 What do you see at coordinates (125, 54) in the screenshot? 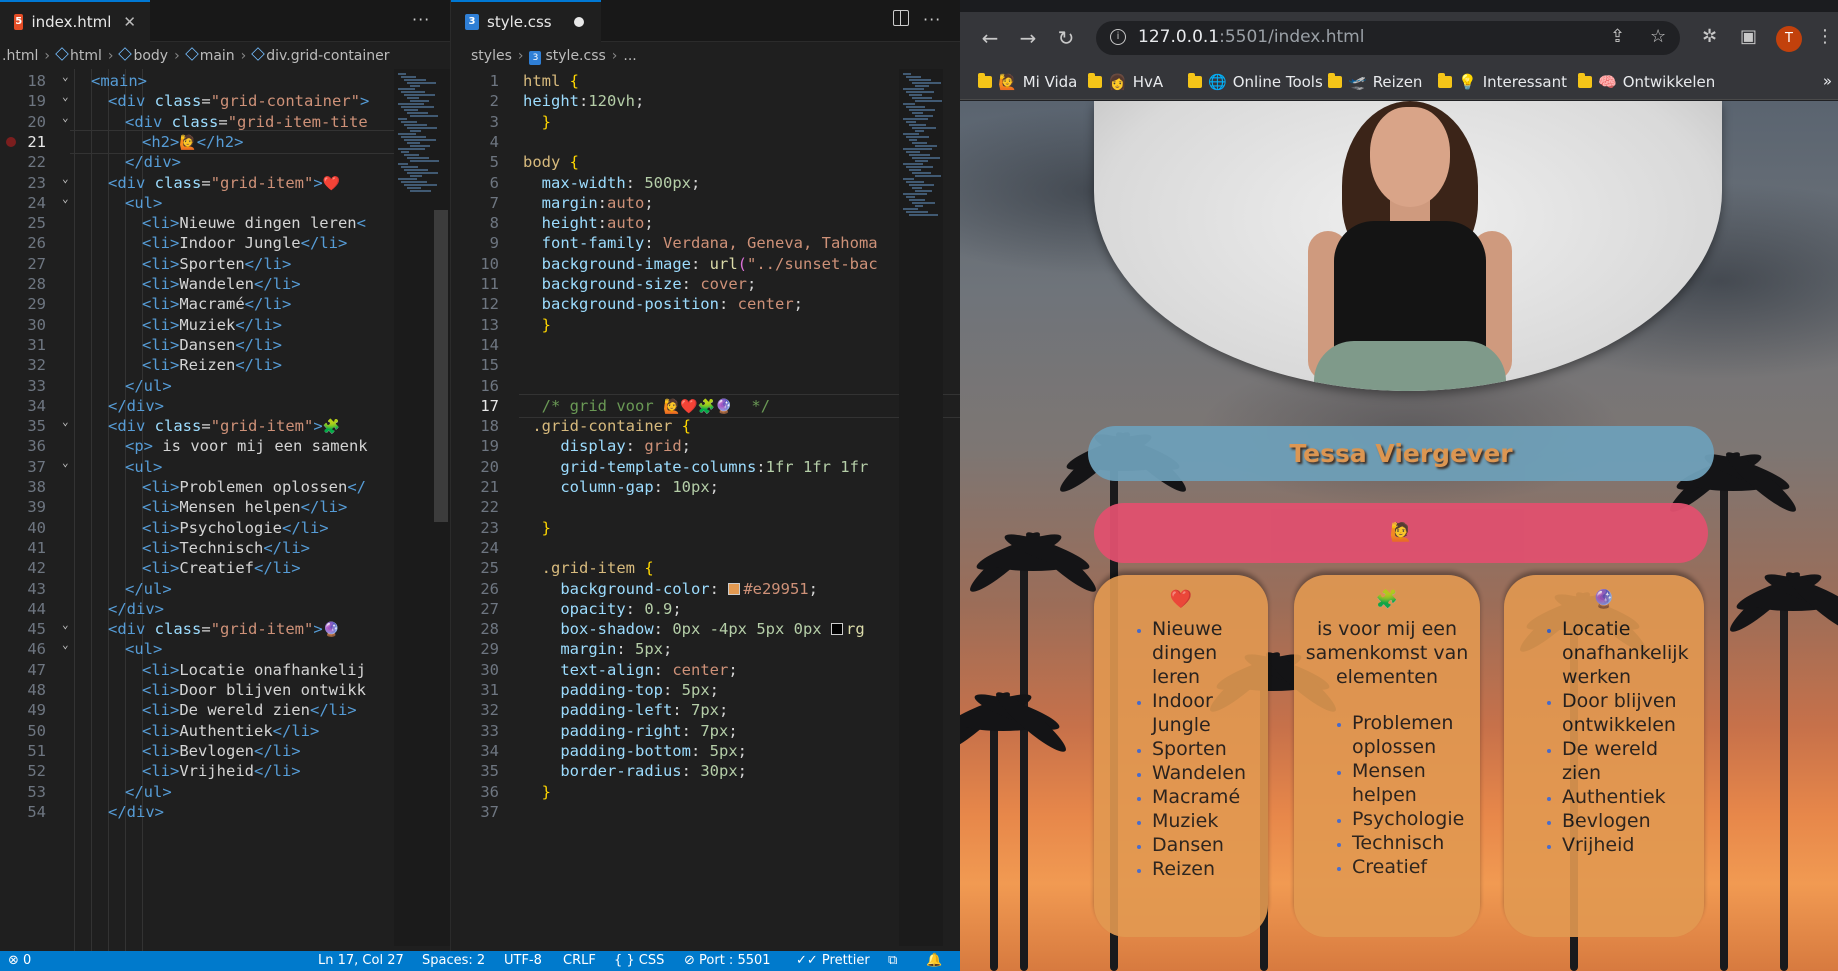
I see `symbol-icon` at bounding box center [125, 54].